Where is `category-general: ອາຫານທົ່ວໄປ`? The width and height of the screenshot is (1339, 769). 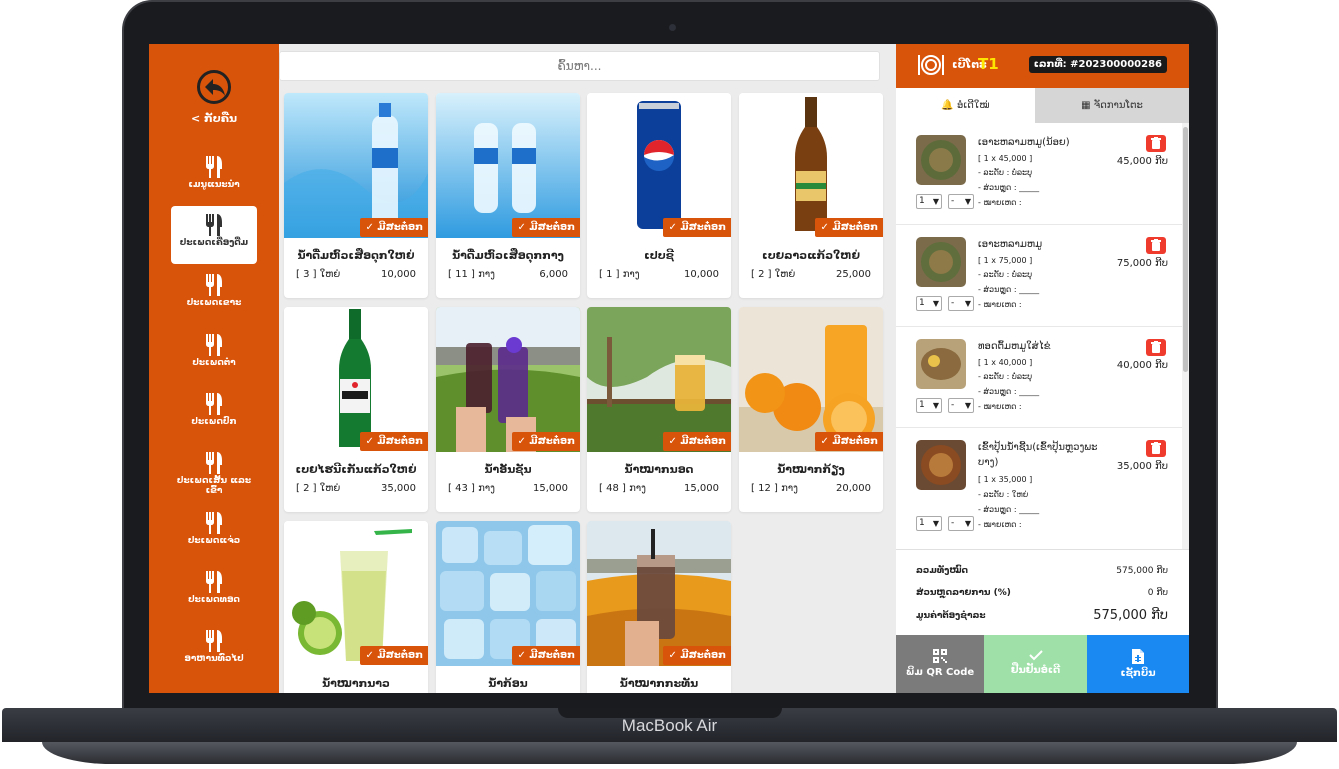
category-general: ອາຫານທົ່ວໄປ is located at coordinates (214, 651).